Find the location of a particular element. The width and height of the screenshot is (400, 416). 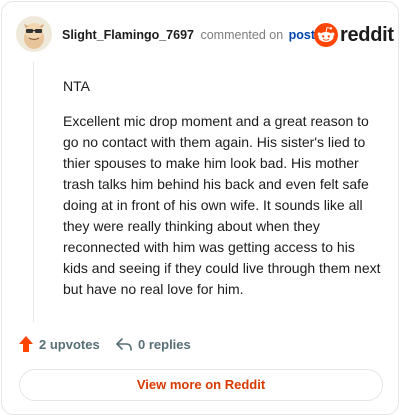

snoo-avatar-icon is located at coordinates (34, 34).